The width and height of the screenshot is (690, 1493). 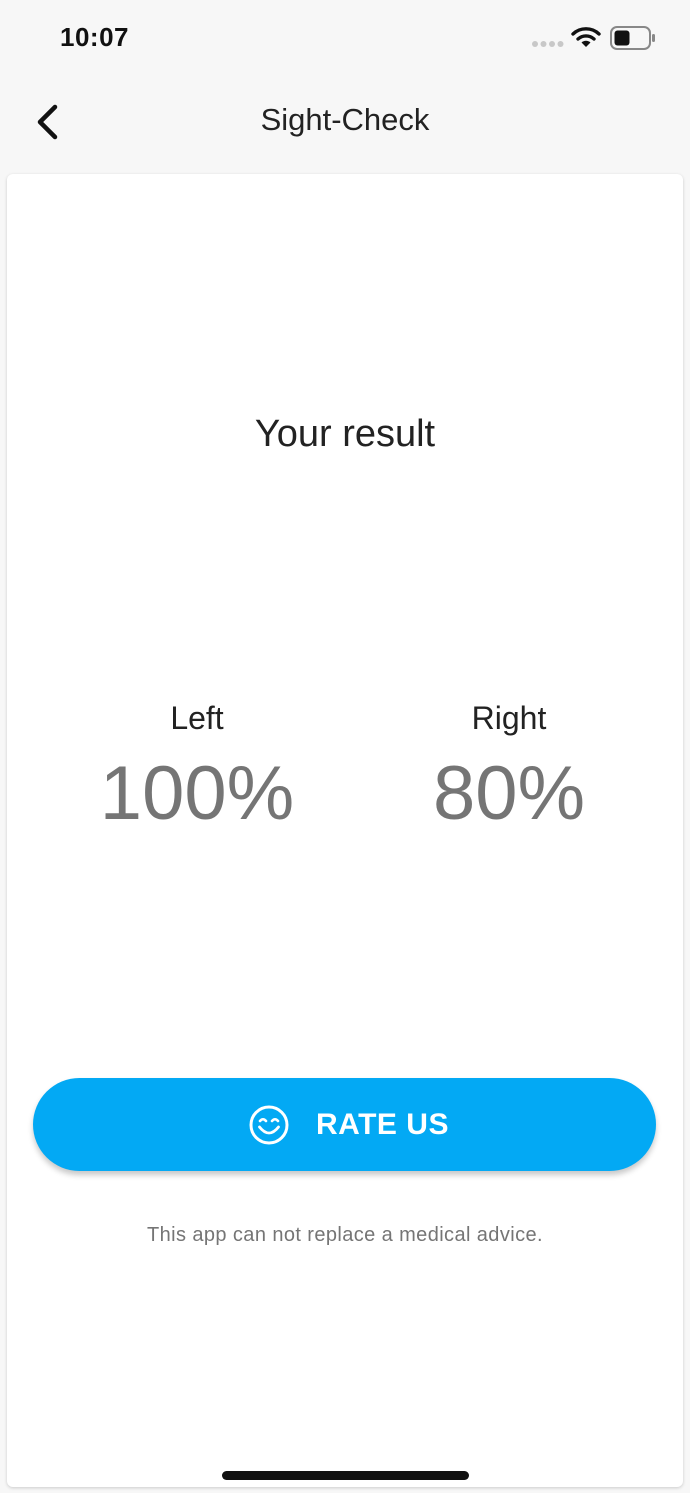 What do you see at coordinates (345, 1475) in the screenshot?
I see `home-indicator` at bounding box center [345, 1475].